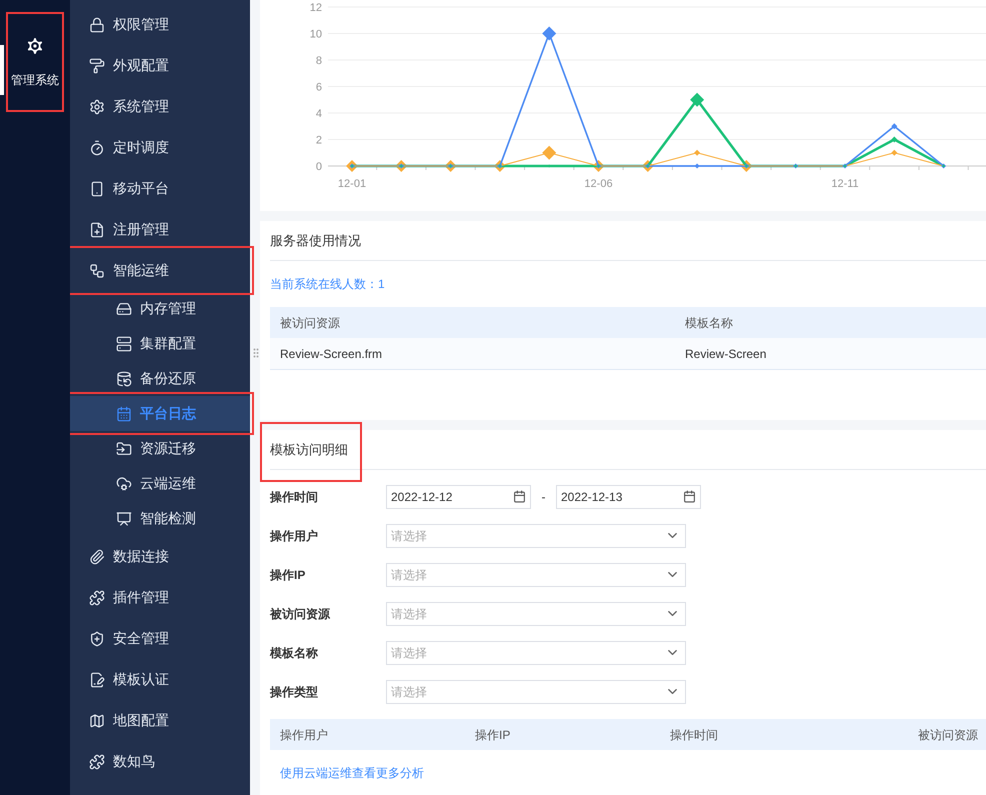 This screenshot has width=986, height=795. I want to click on section-title: 服务器使用情况, so click(628, 241).